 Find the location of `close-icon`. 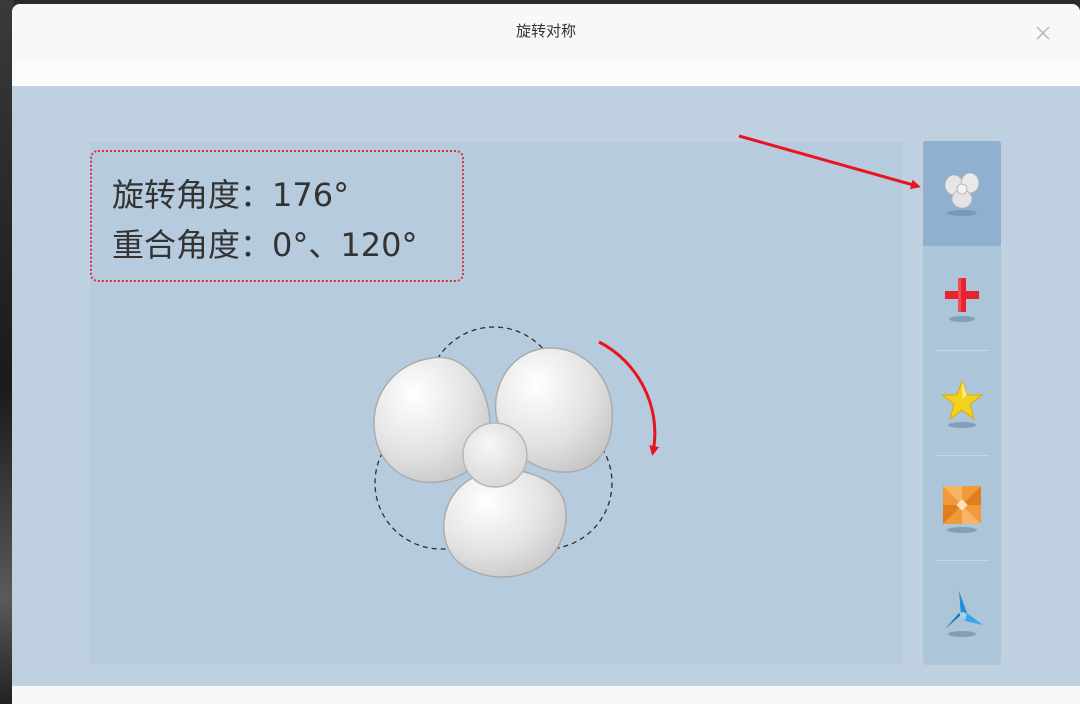

close-icon is located at coordinates (1043, 33).